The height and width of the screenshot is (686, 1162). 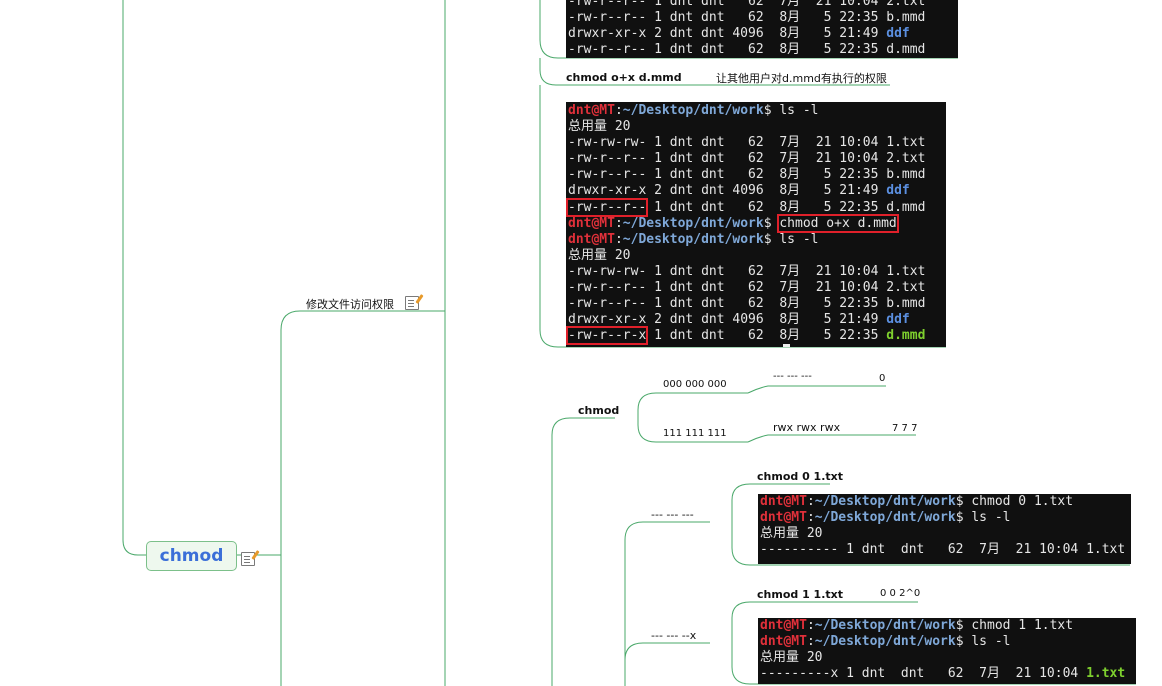 What do you see at coordinates (624, 77) in the screenshot?
I see `topic-chmod-o-plus-x: chmod o+x d.mmd` at bounding box center [624, 77].